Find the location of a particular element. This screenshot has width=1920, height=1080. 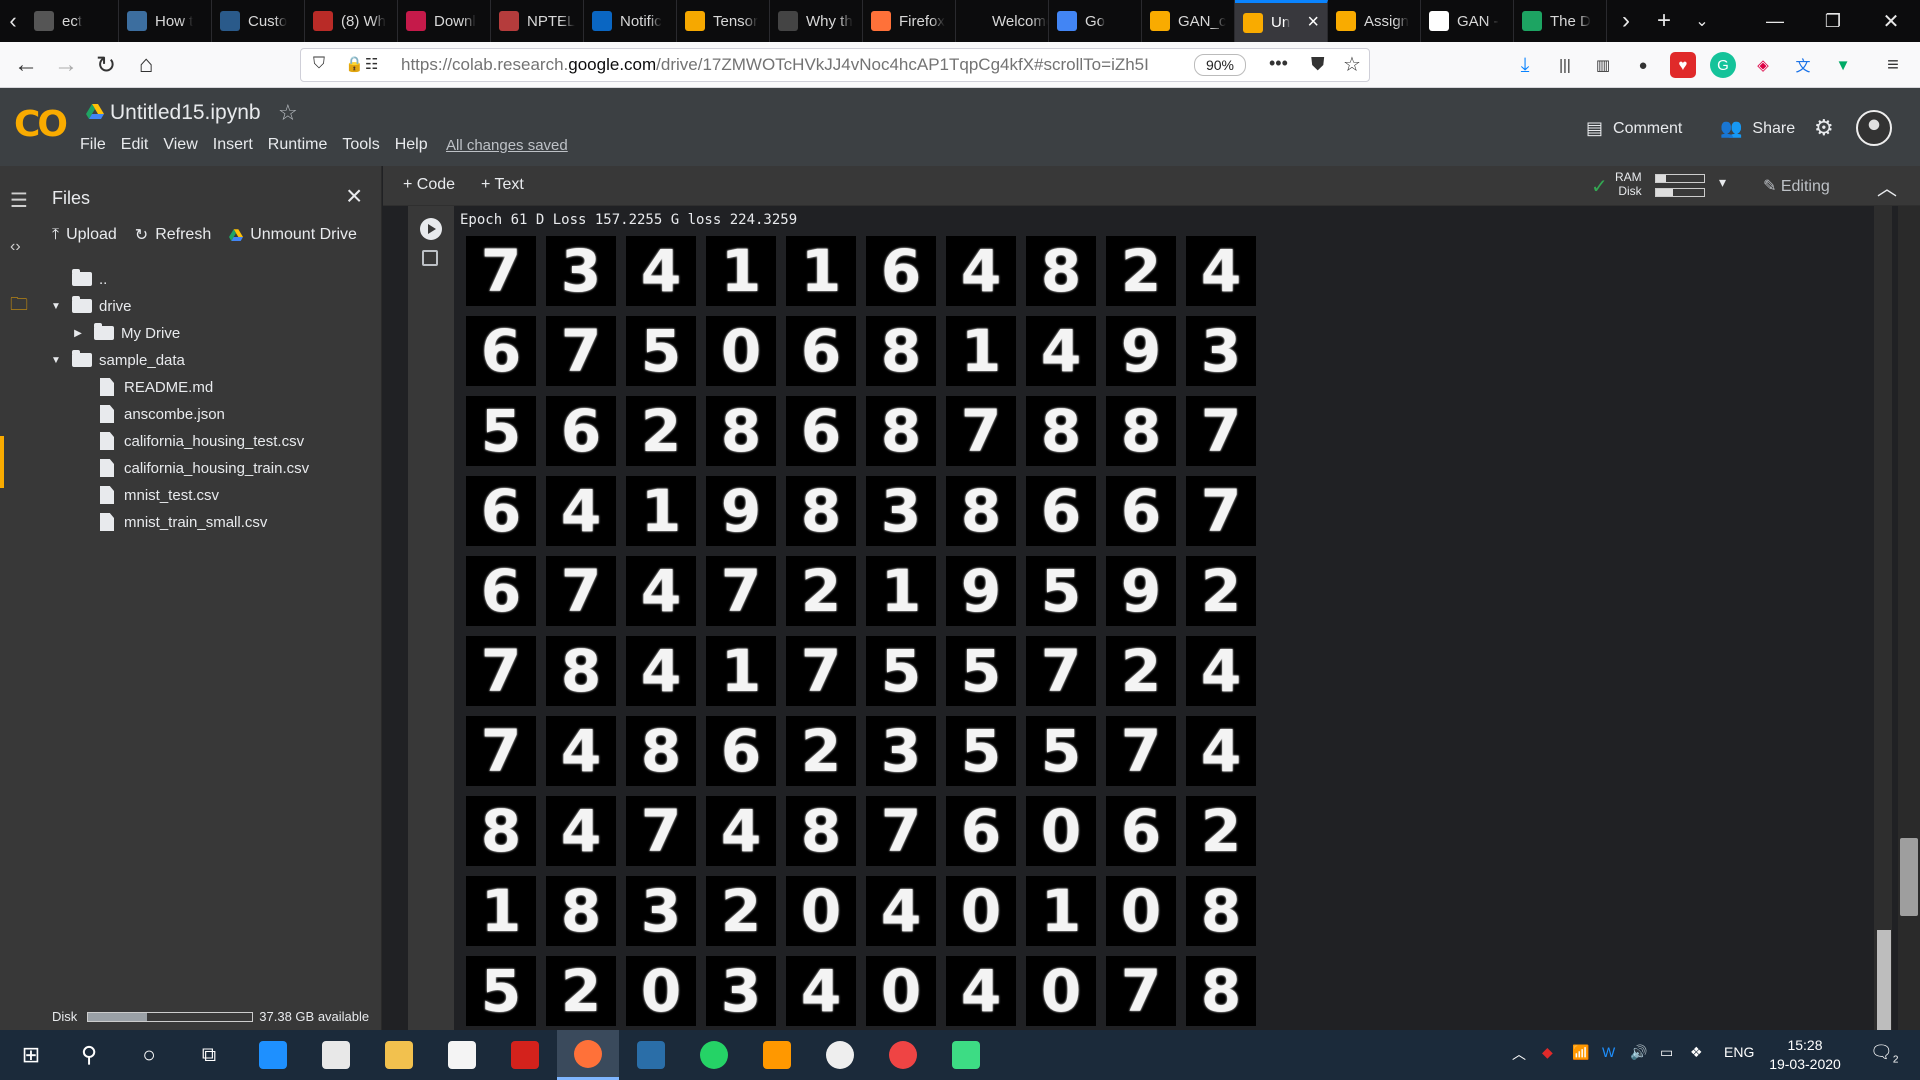

browser-tab: Notific is located at coordinates (630, 21).